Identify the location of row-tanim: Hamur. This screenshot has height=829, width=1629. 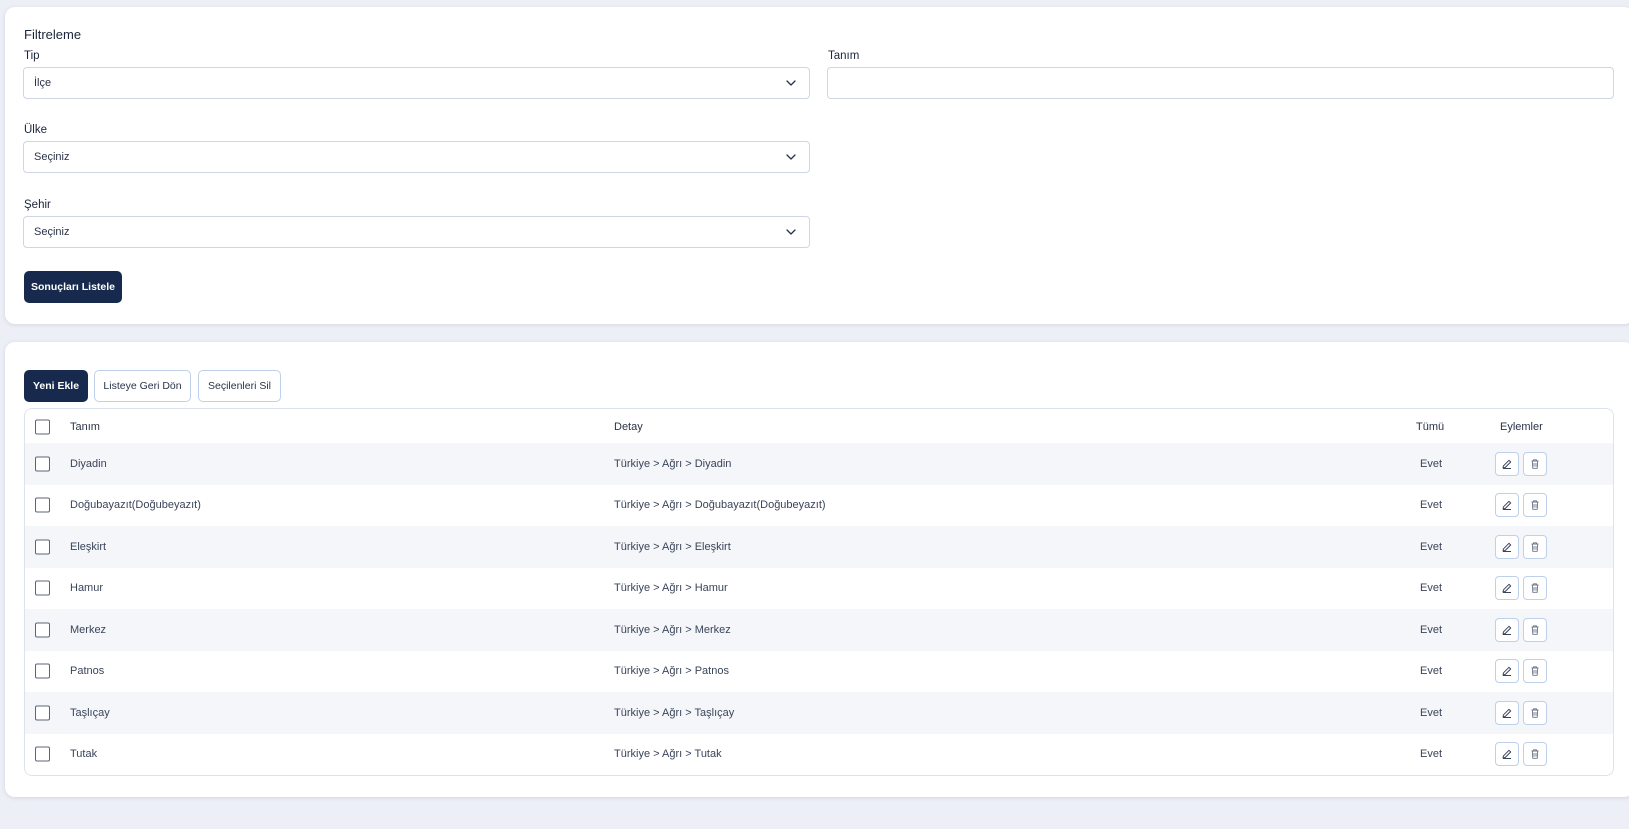
(87, 588).